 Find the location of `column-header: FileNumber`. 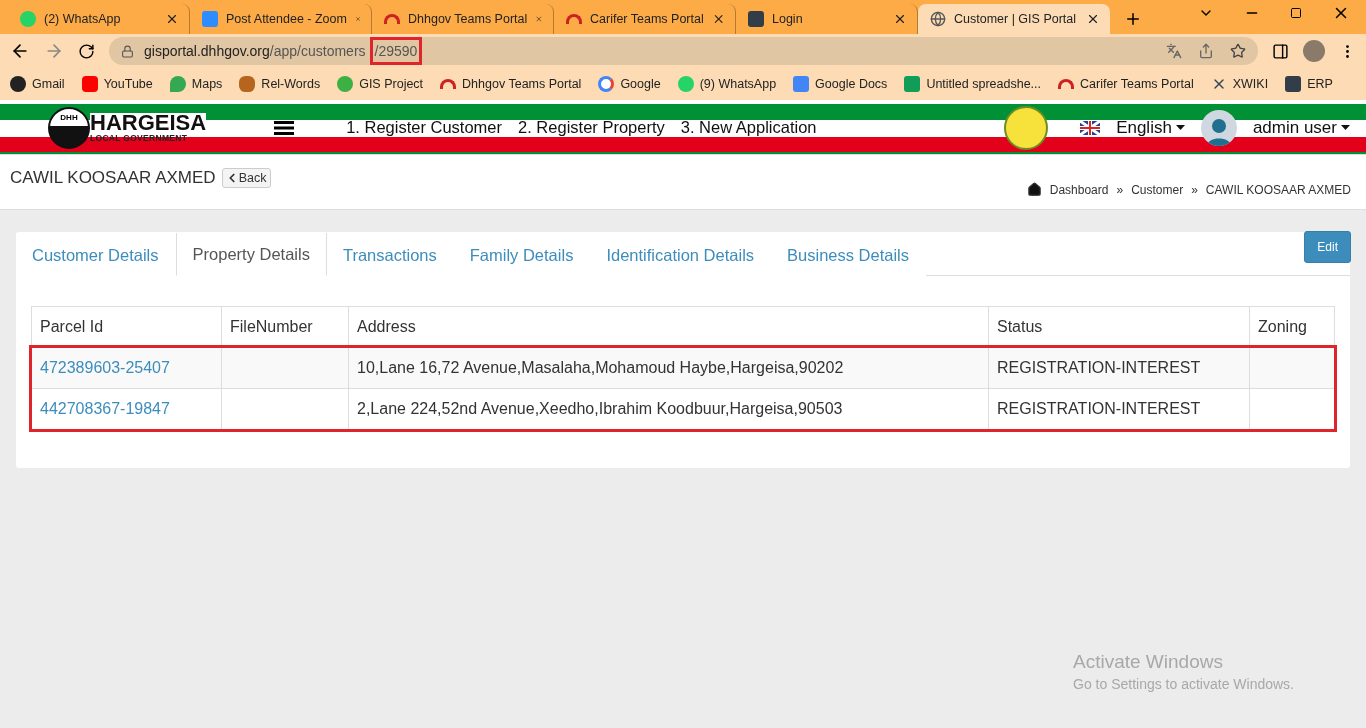

column-header: FileNumber is located at coordinates (285, 326).